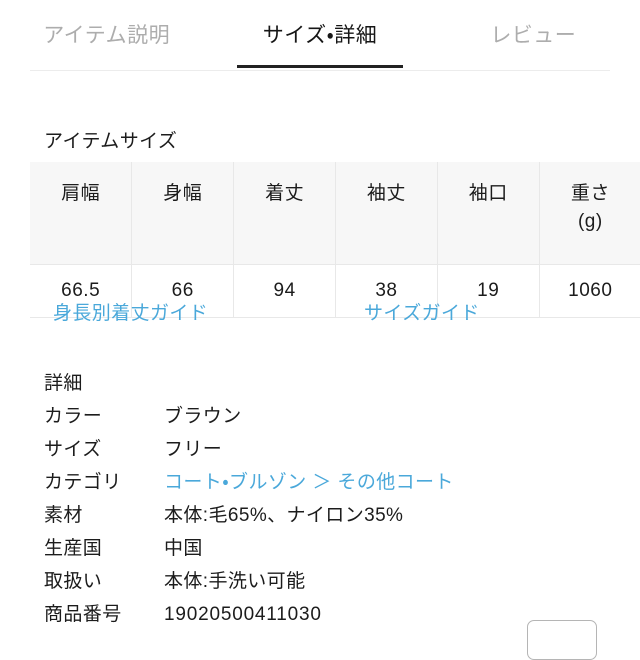  I want to click on tab-label: レビュー, so click(533, 35).